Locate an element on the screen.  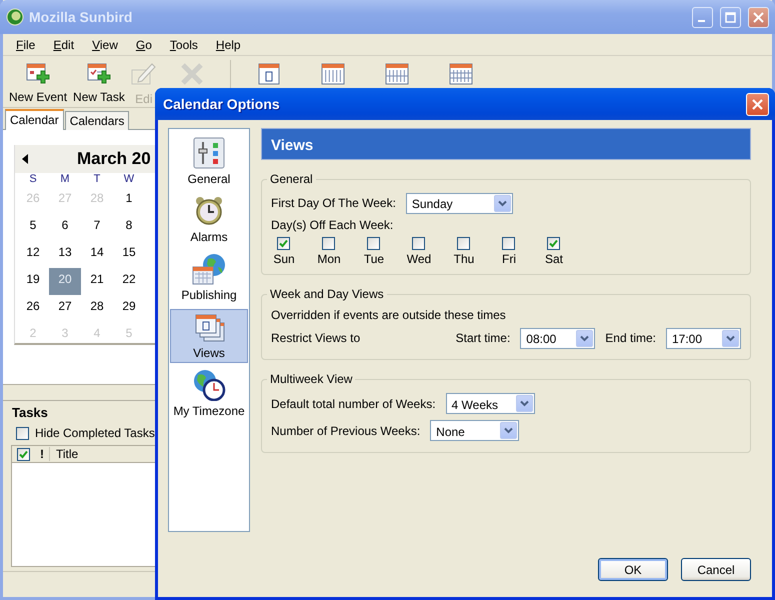
maximize-button is located at coordinates (730, 17).